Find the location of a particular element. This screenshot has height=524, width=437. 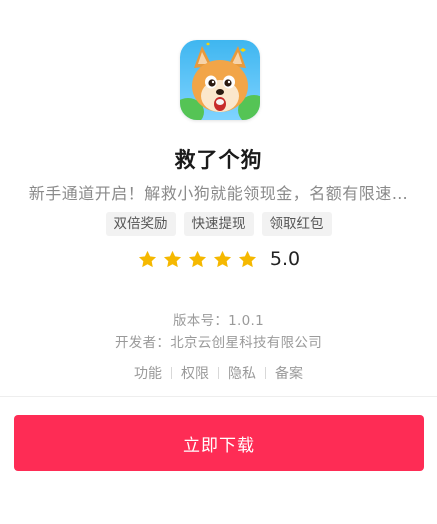

shiba-dog-icon is located at coordinates (220, 80).